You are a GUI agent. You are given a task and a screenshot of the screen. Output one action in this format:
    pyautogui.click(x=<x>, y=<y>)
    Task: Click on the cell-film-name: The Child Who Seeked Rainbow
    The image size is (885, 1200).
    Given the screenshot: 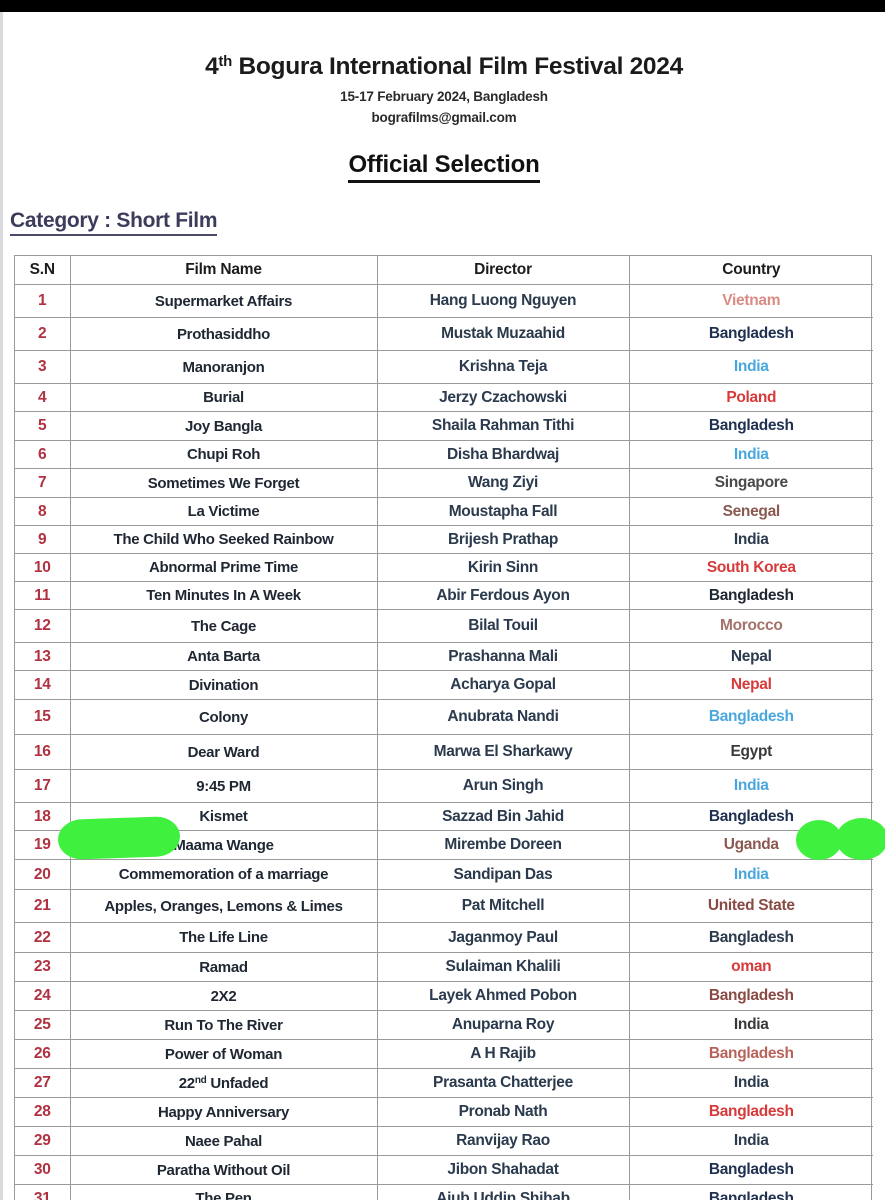 What is the action you would take?
    pyautogui.click(x=224, y=540)
    